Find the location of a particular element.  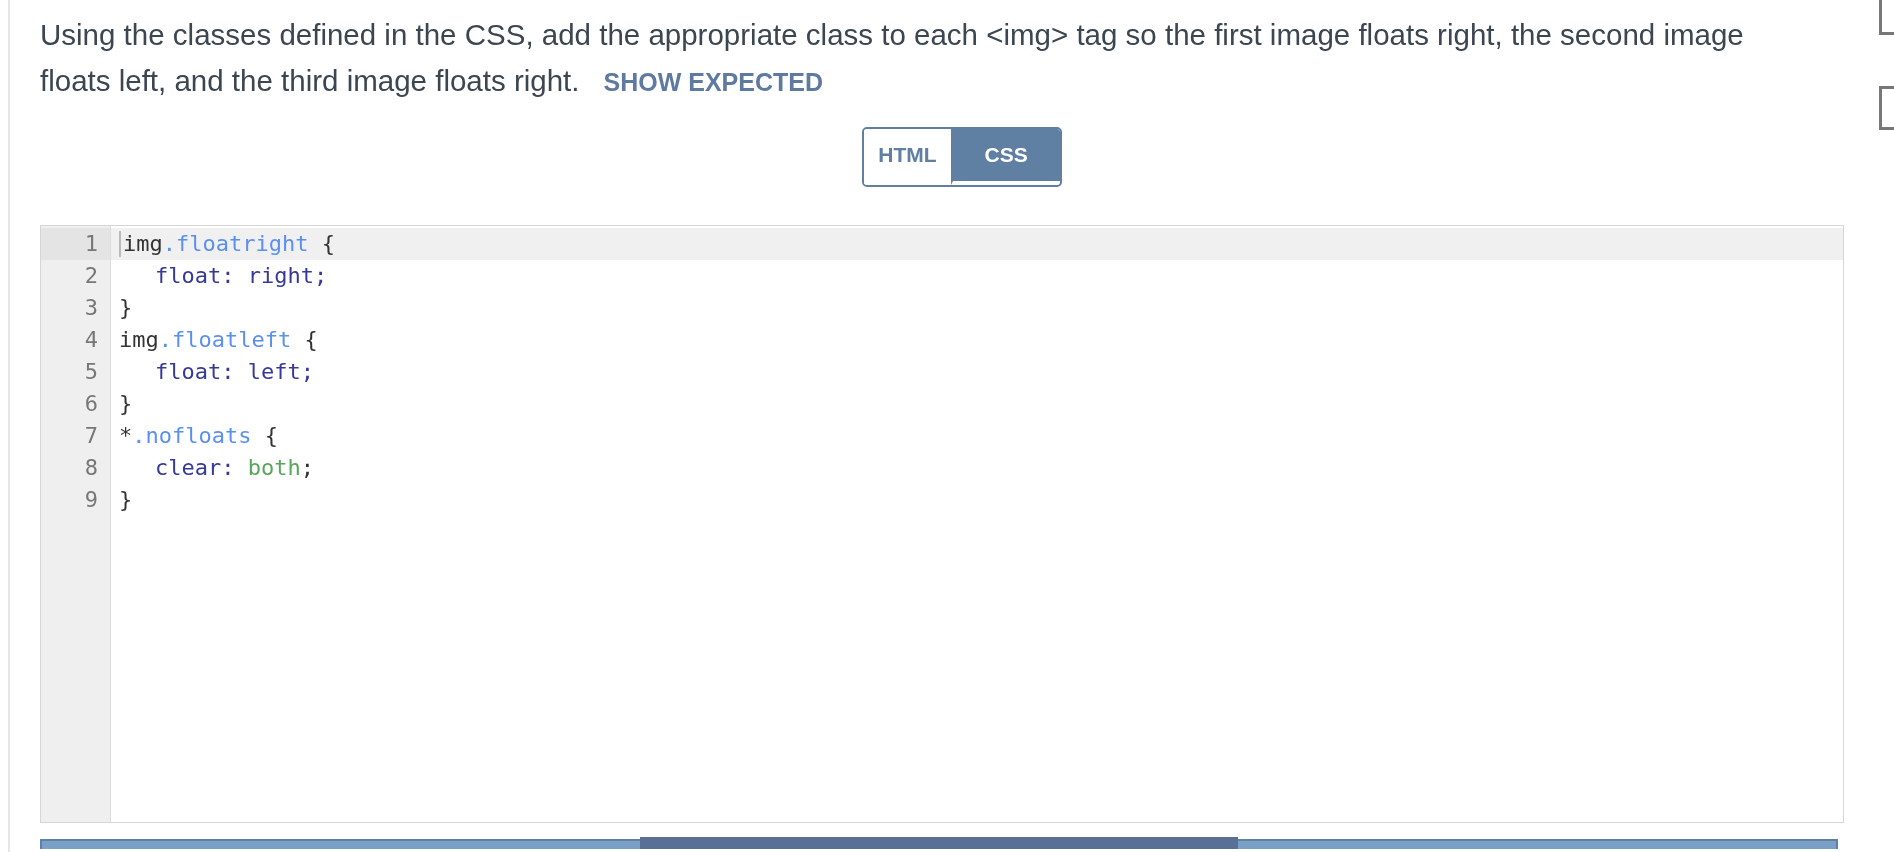

line-number: 5 is located at coordinates (91, 372).